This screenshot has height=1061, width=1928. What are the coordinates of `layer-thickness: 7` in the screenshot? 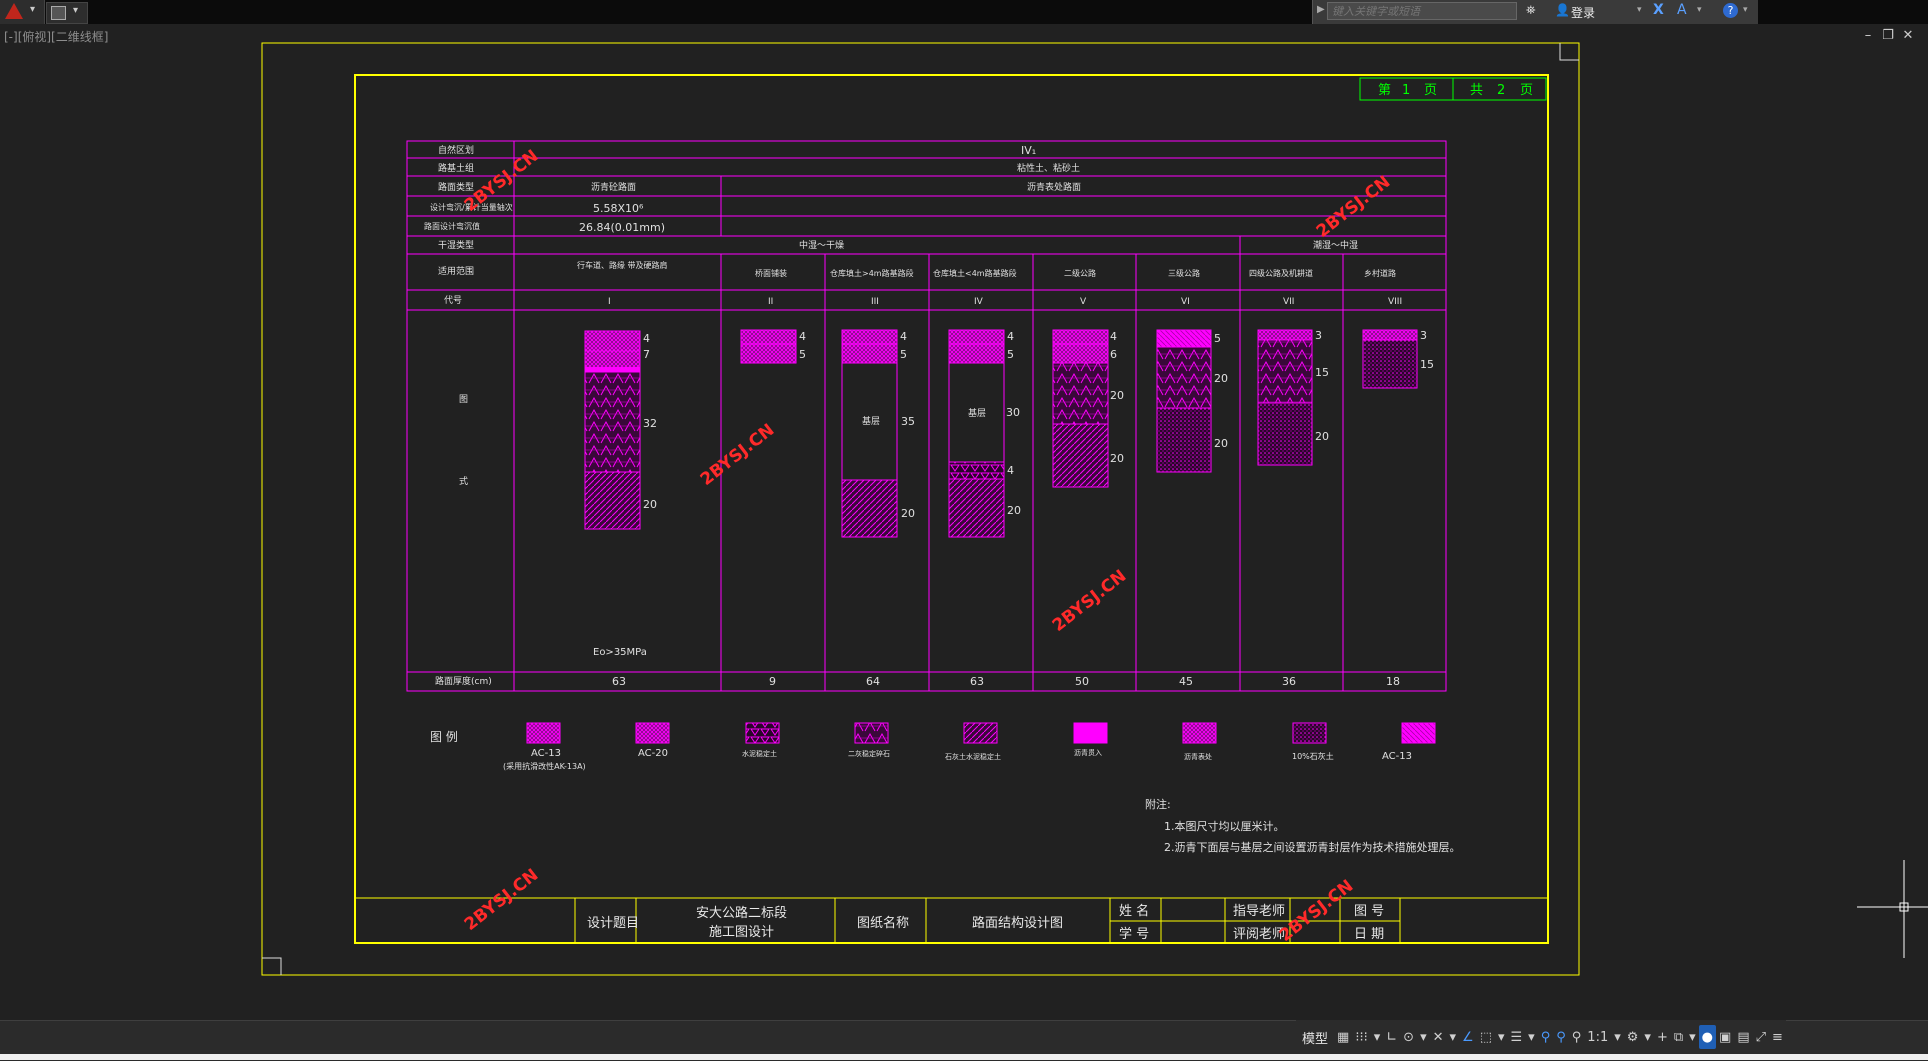 It's located at (646, 354).